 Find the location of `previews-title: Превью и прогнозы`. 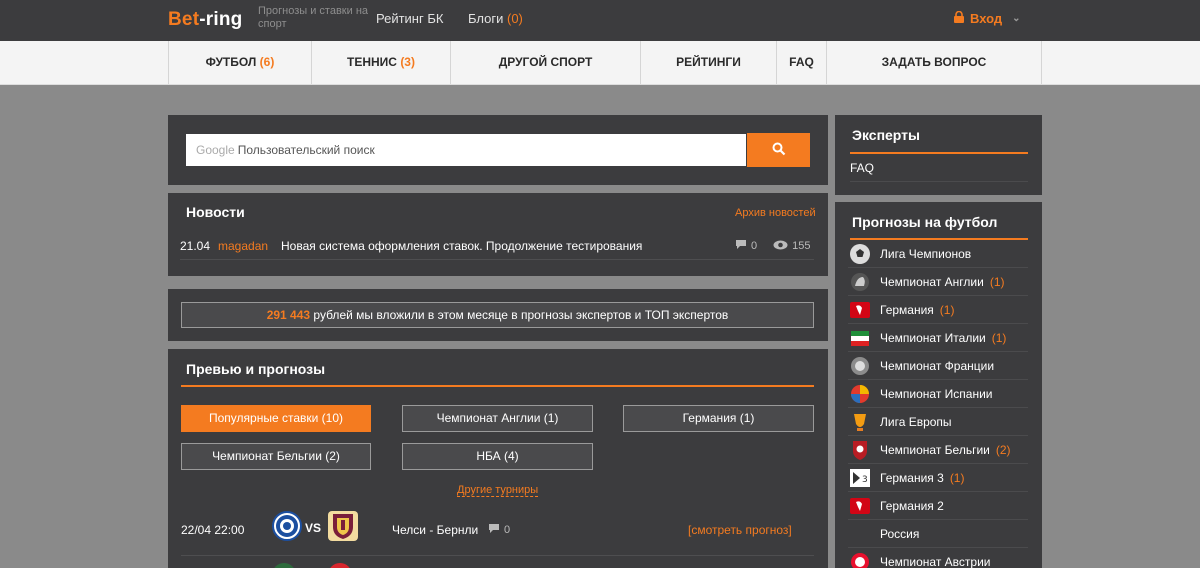

previews-title: Превью и прогнозы is located at coordinates (256, 369).